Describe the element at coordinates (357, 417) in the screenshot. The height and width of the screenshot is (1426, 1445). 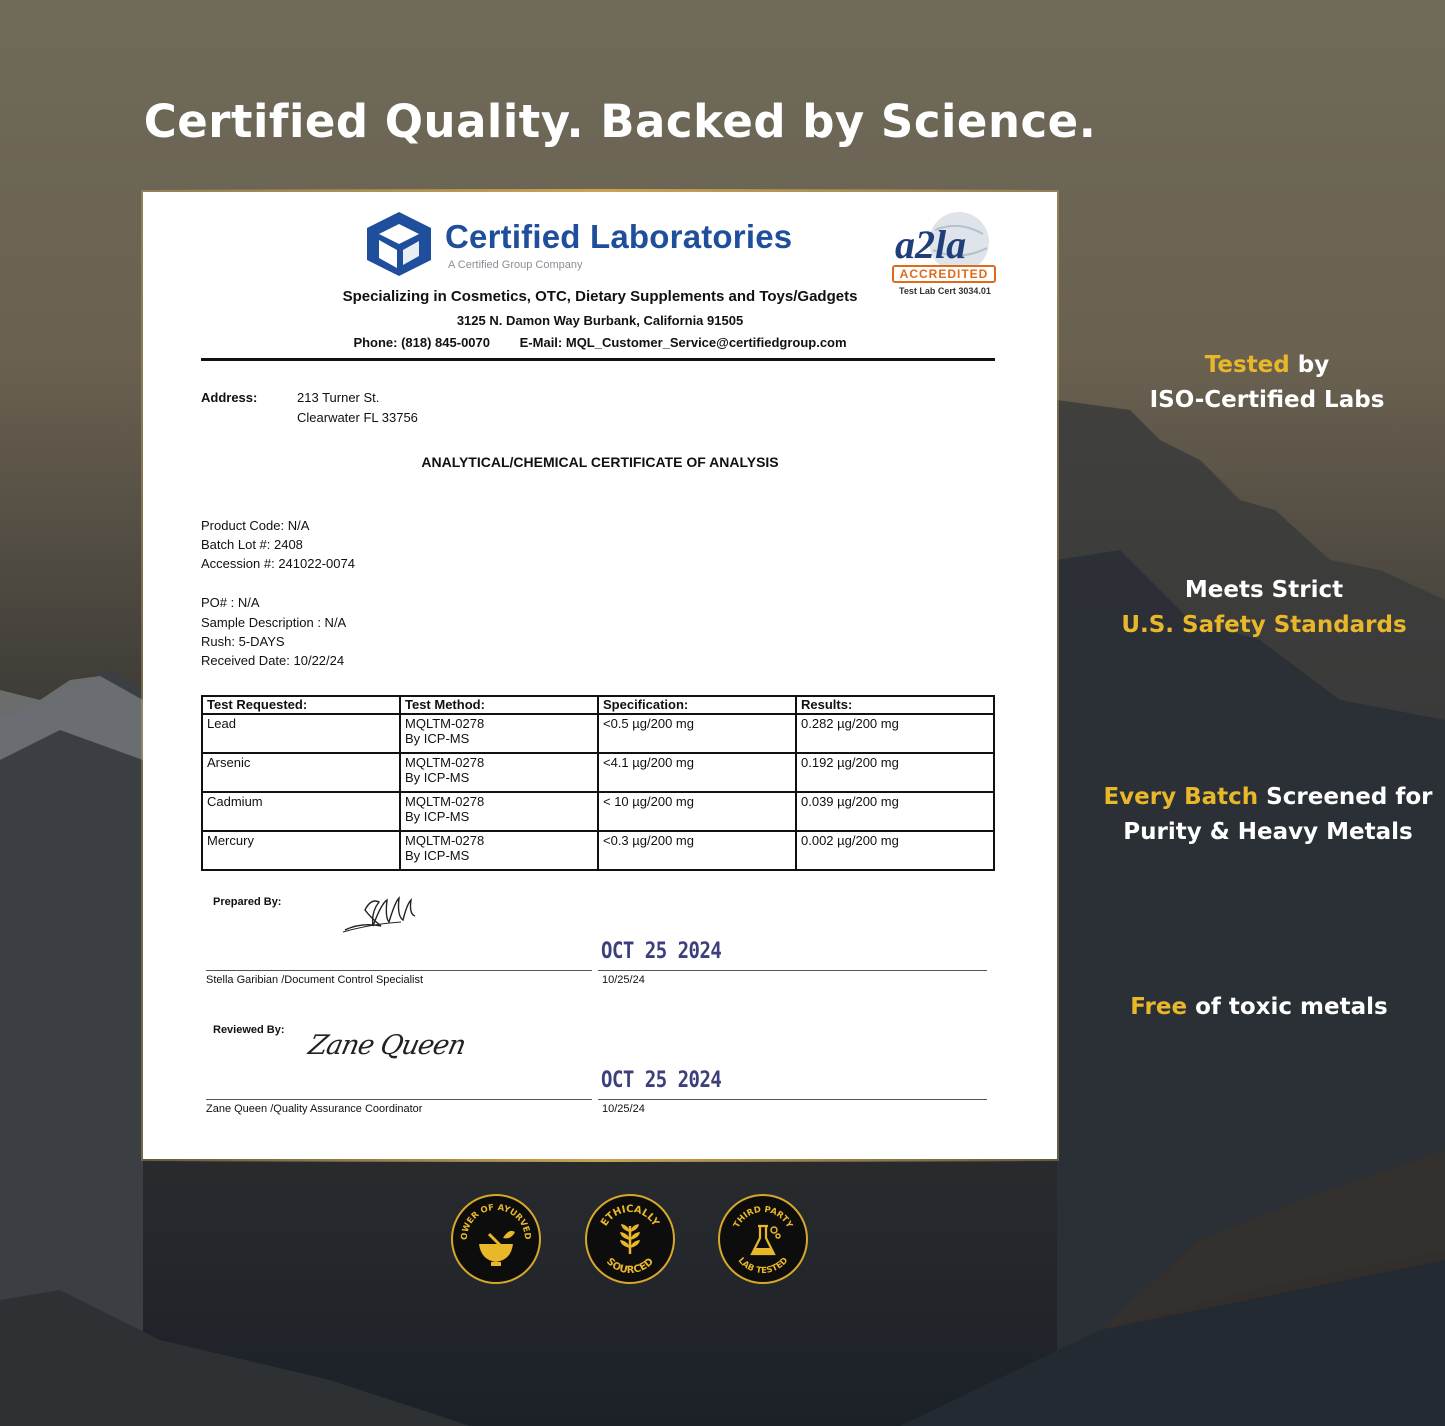
I see `address-line-2: Clearwater FL 33756` at that location.